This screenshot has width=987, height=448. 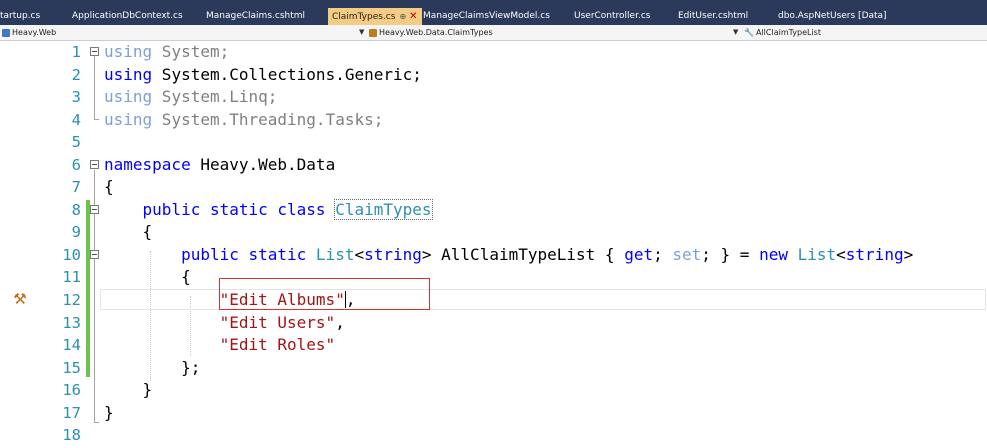 What do you see at coordinates (71, 345) in the screenshot?
I see `line-number: 14` at bounding box center [71, 345].